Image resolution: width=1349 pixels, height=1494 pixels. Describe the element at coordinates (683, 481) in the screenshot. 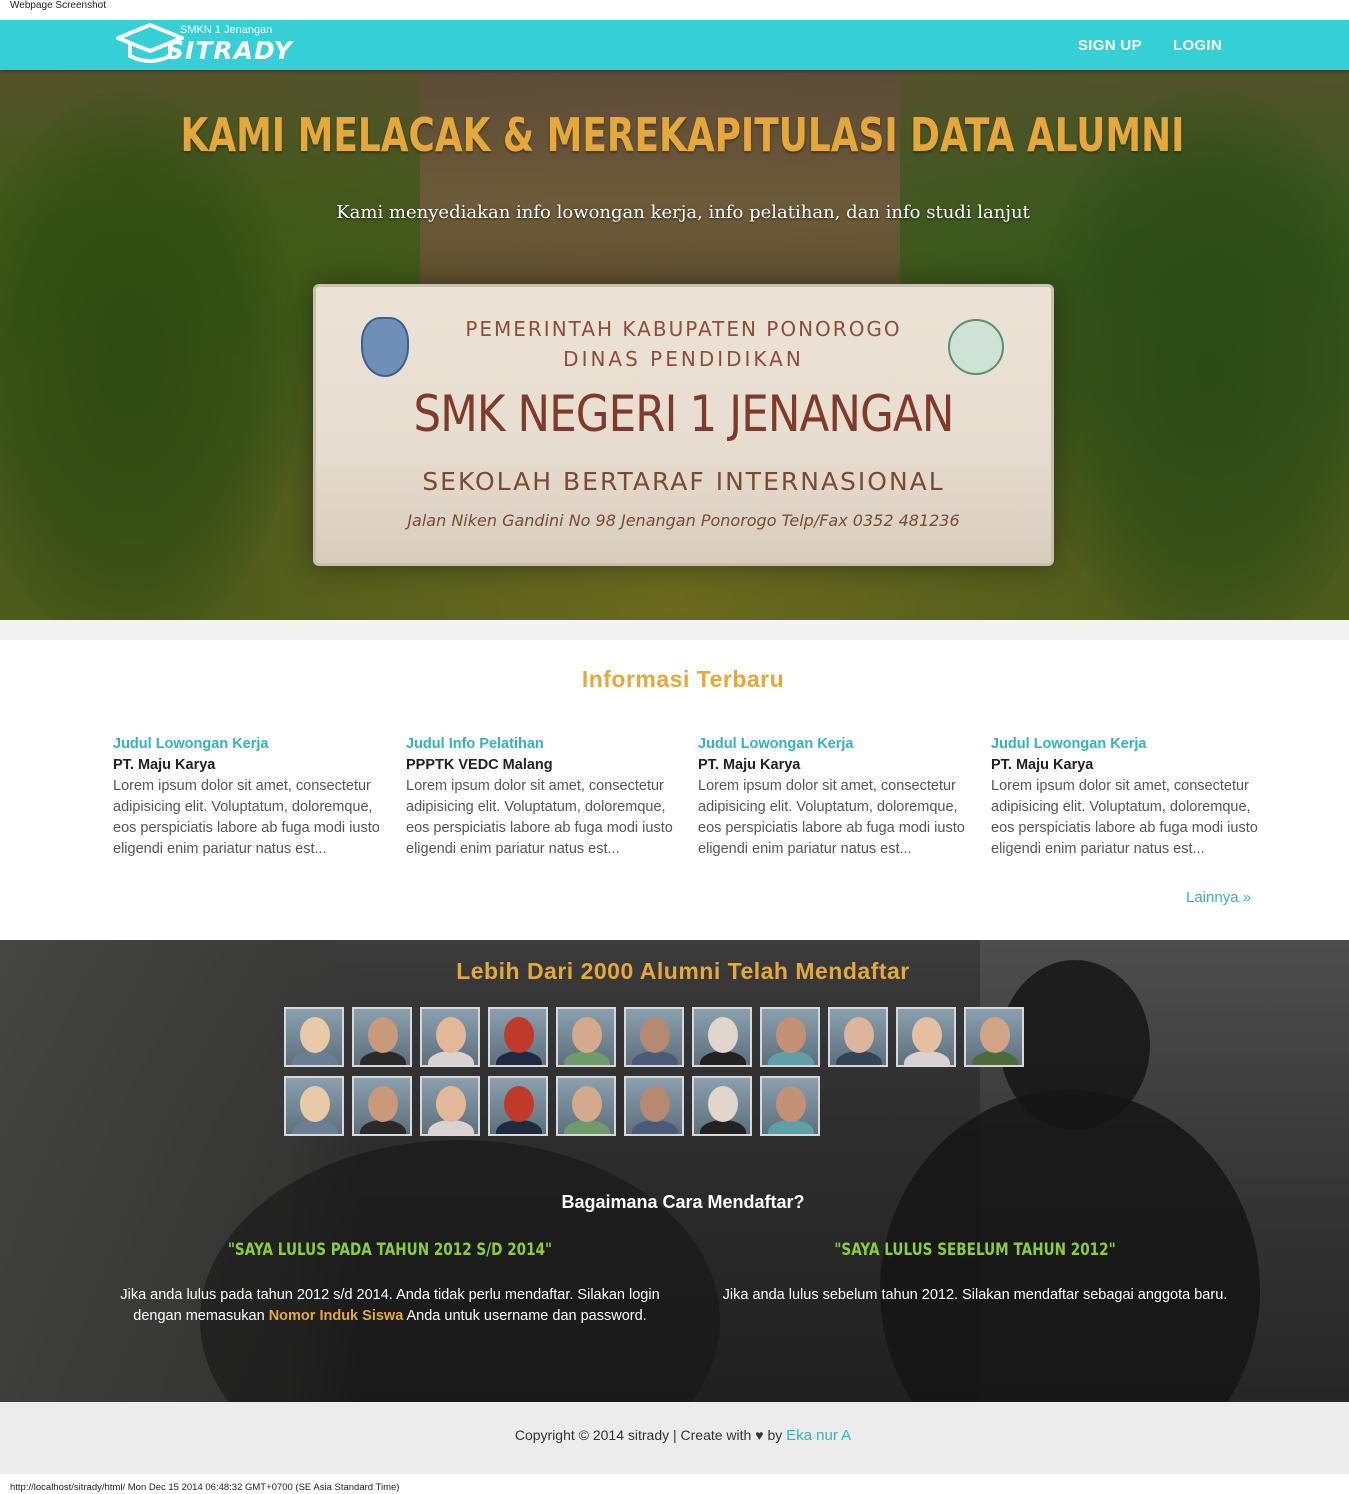

I see `sign-line-4: SEKOLAH BERTARAF INTERNASIONAL` at that location.